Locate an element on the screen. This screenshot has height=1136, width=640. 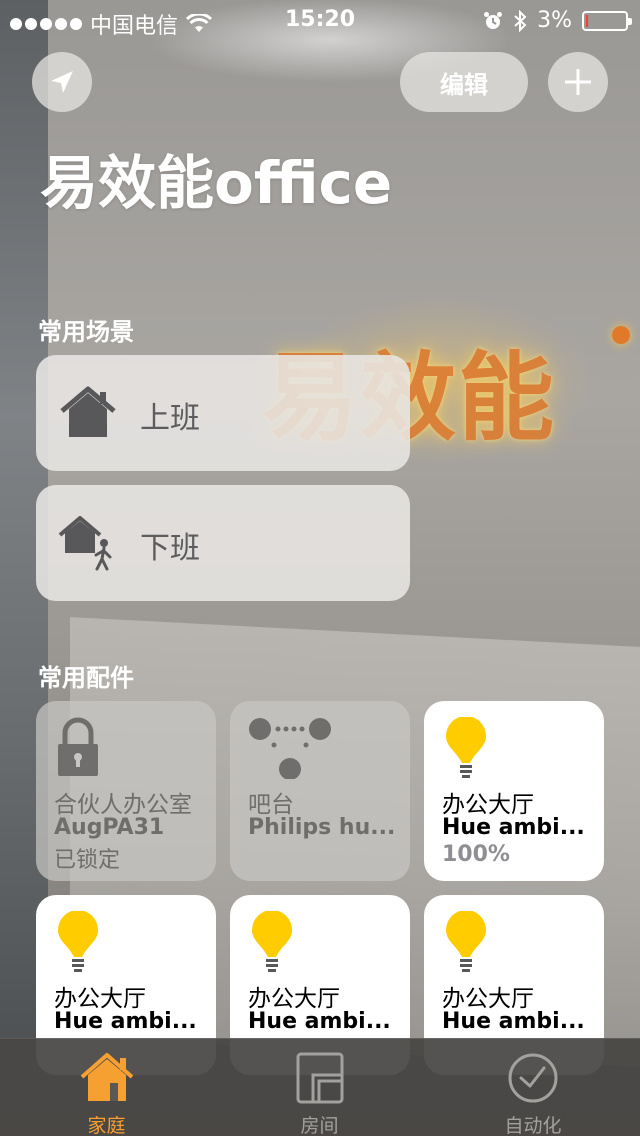
lock-icon is located at coordinates (78, 746).